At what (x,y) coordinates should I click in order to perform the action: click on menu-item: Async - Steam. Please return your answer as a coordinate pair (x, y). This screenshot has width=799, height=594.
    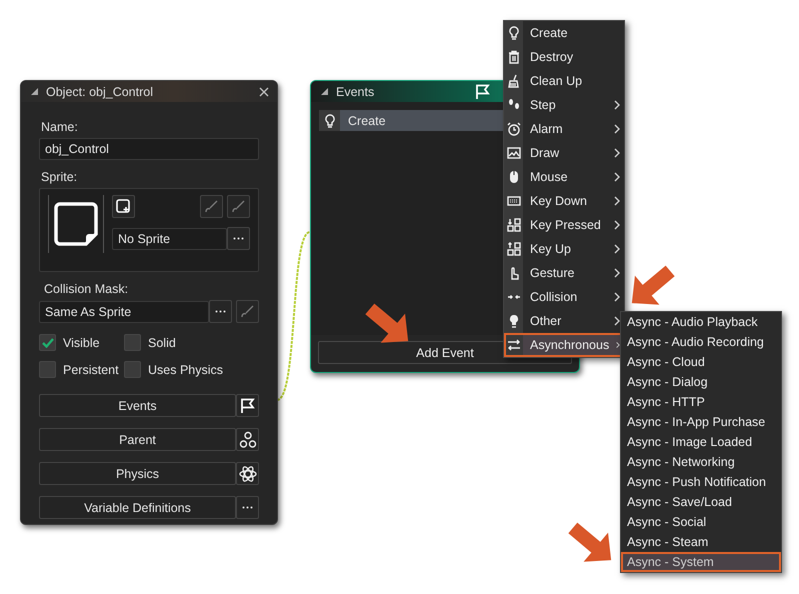
    Looking at the image, I should click on (701, 542).